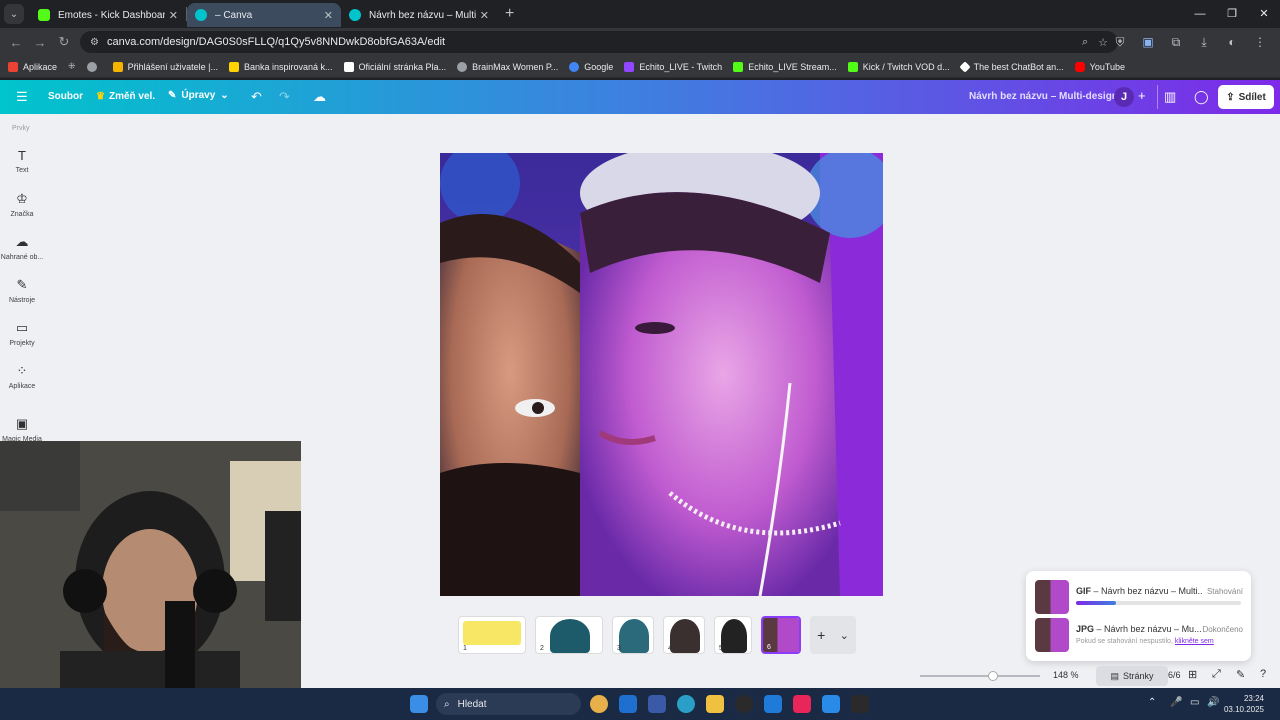  I want to click on sidebar-item-projects: ▭ Projekty, so click(22, 333).